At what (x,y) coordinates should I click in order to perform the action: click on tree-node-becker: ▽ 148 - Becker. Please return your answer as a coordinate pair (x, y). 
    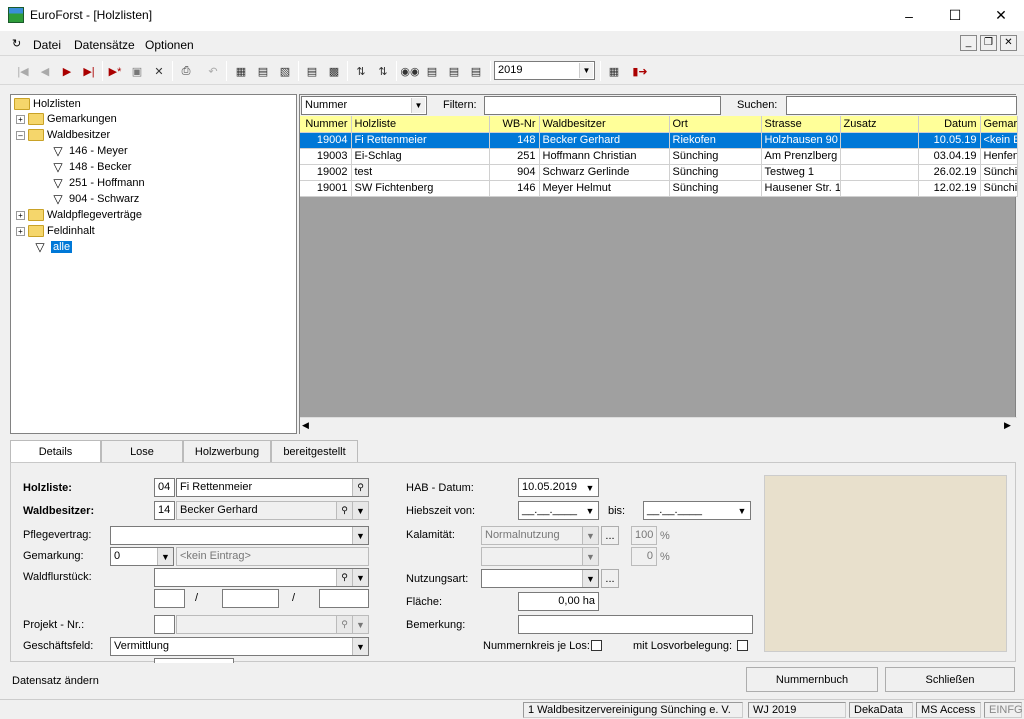
    Looking at the image, I should click on (91, 167).